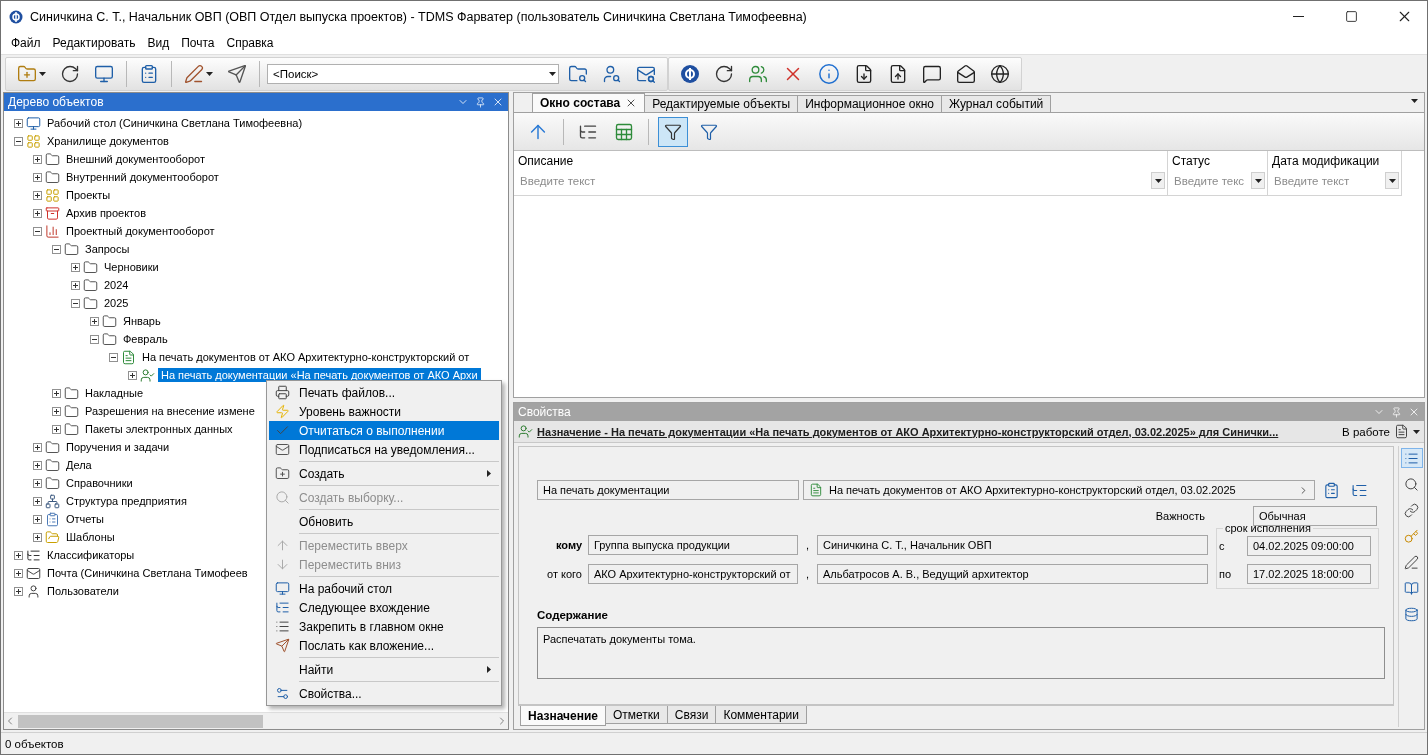 This screenshot has width=1428, height=755. Describe the element at coordinates (306, 357) in the screenshot. I see `tree-item: На печать документов от АКО Архитектурно-конструкторский от` at that location.